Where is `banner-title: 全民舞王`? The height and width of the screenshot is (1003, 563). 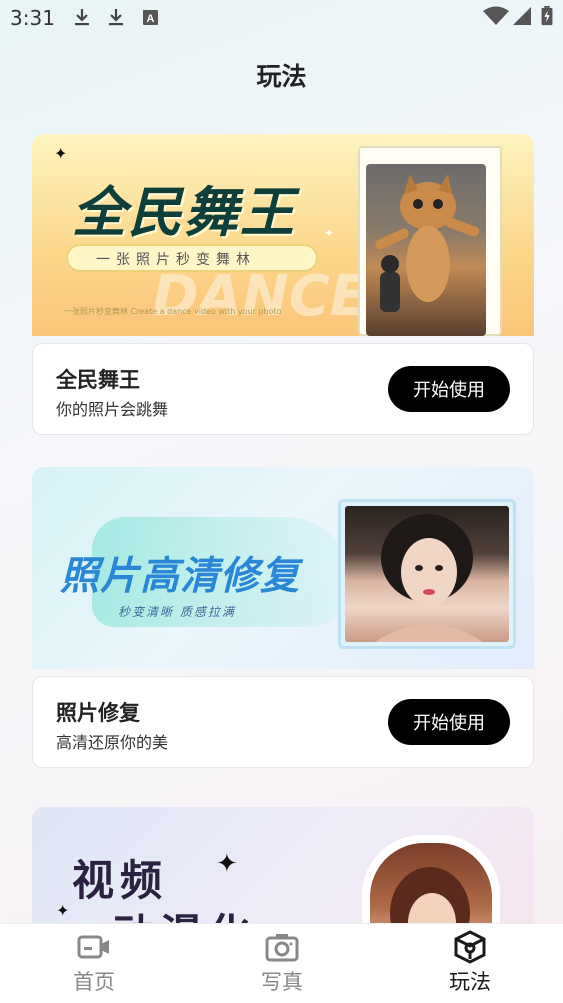 banner-title: 全民舞王 is located at coordinates (184, 212).